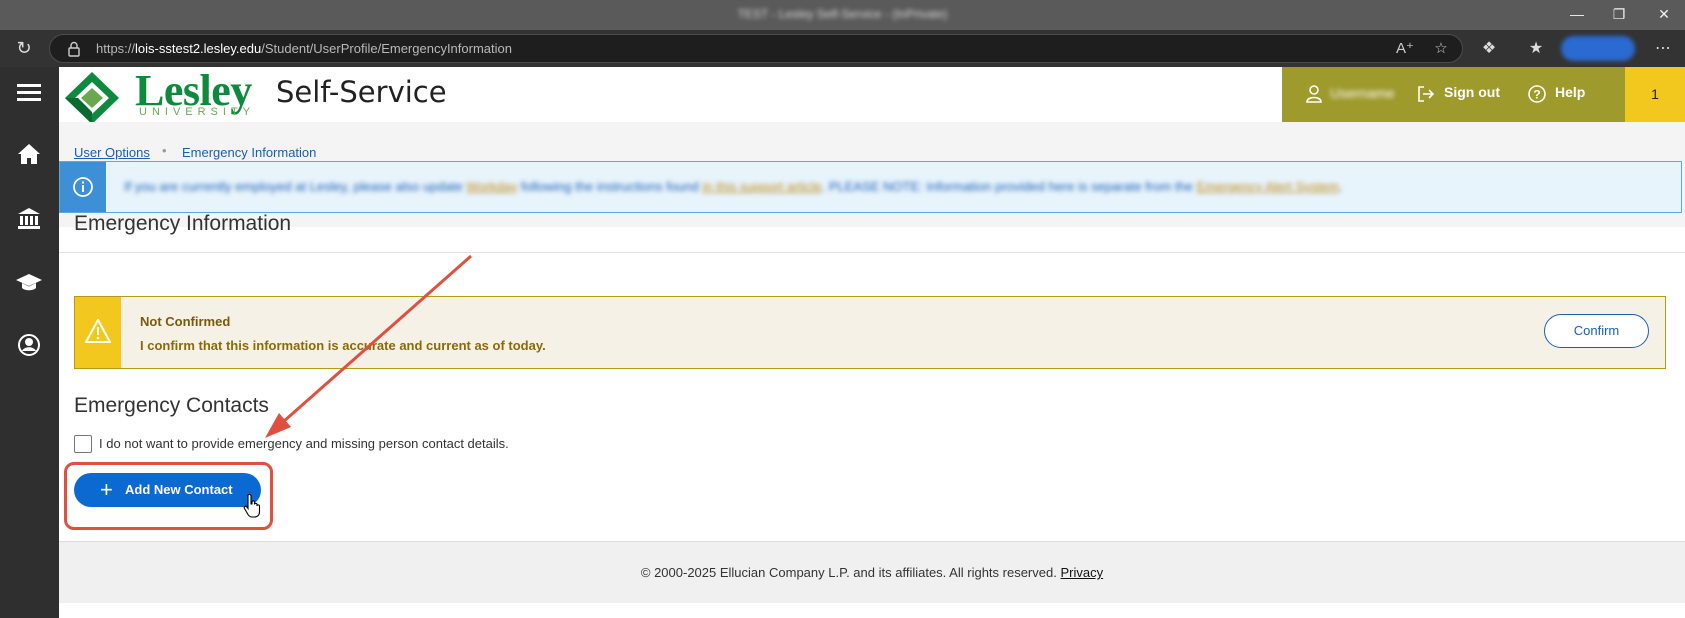 The image size is (1685, 618). I want to click on reload-icon: ↻, so click(24, 48).